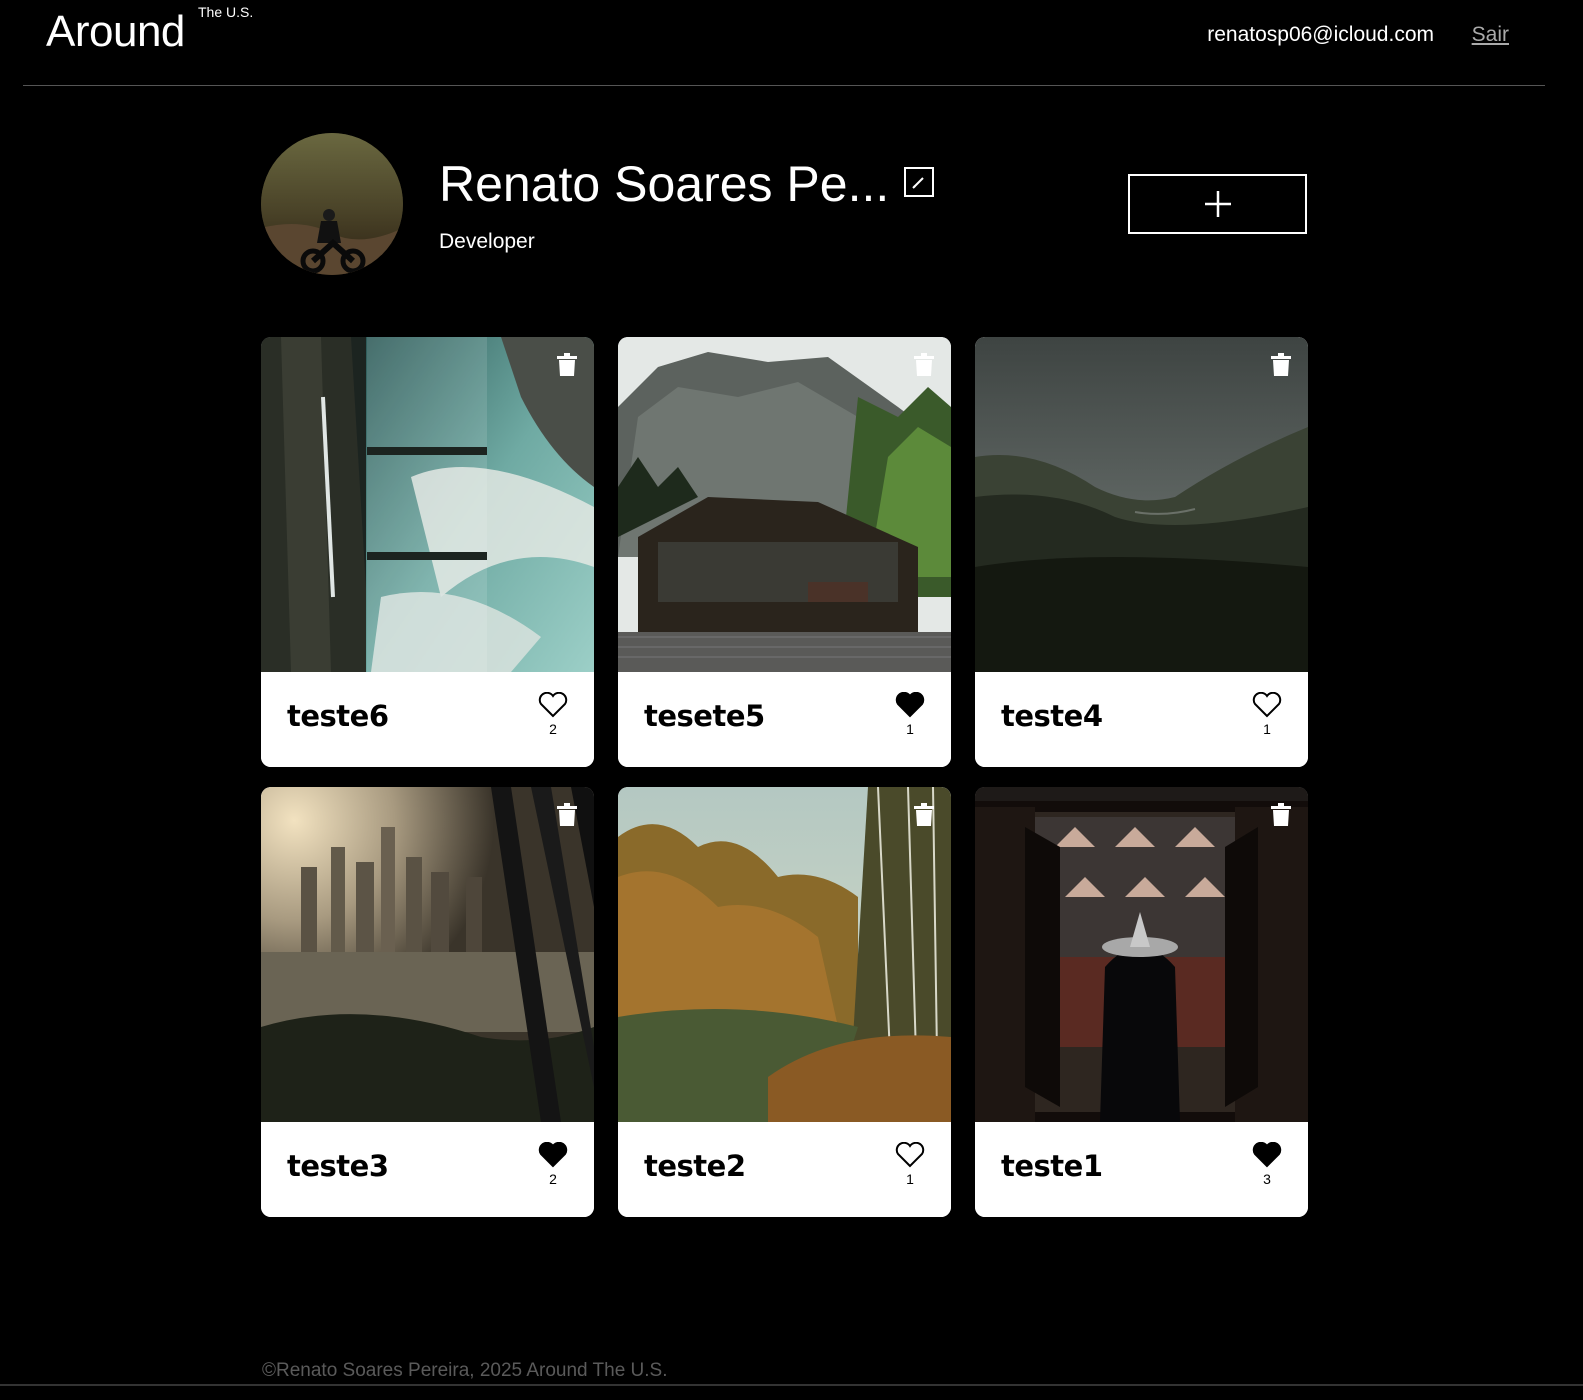 This screenshot has height=1400, width=1583. I want to click on add-place-button, so click(1217, 204).